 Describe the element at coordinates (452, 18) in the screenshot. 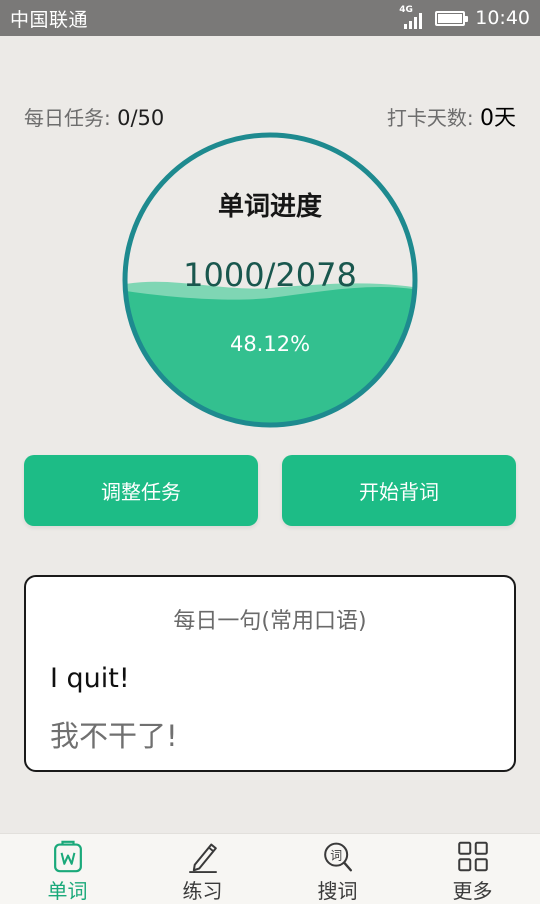

I see `battery-icon` at that location.